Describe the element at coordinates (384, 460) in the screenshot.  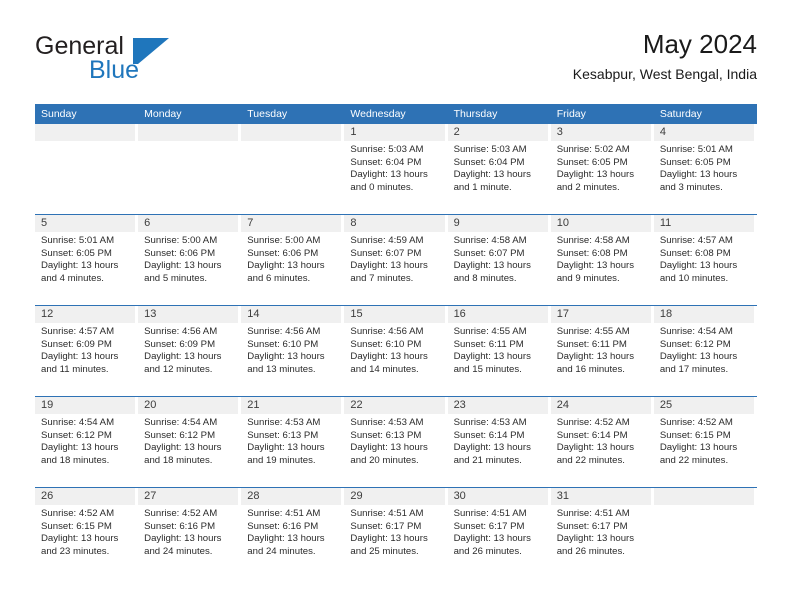
I see `daylight-text-cont: and 20 minutes.` at that location.